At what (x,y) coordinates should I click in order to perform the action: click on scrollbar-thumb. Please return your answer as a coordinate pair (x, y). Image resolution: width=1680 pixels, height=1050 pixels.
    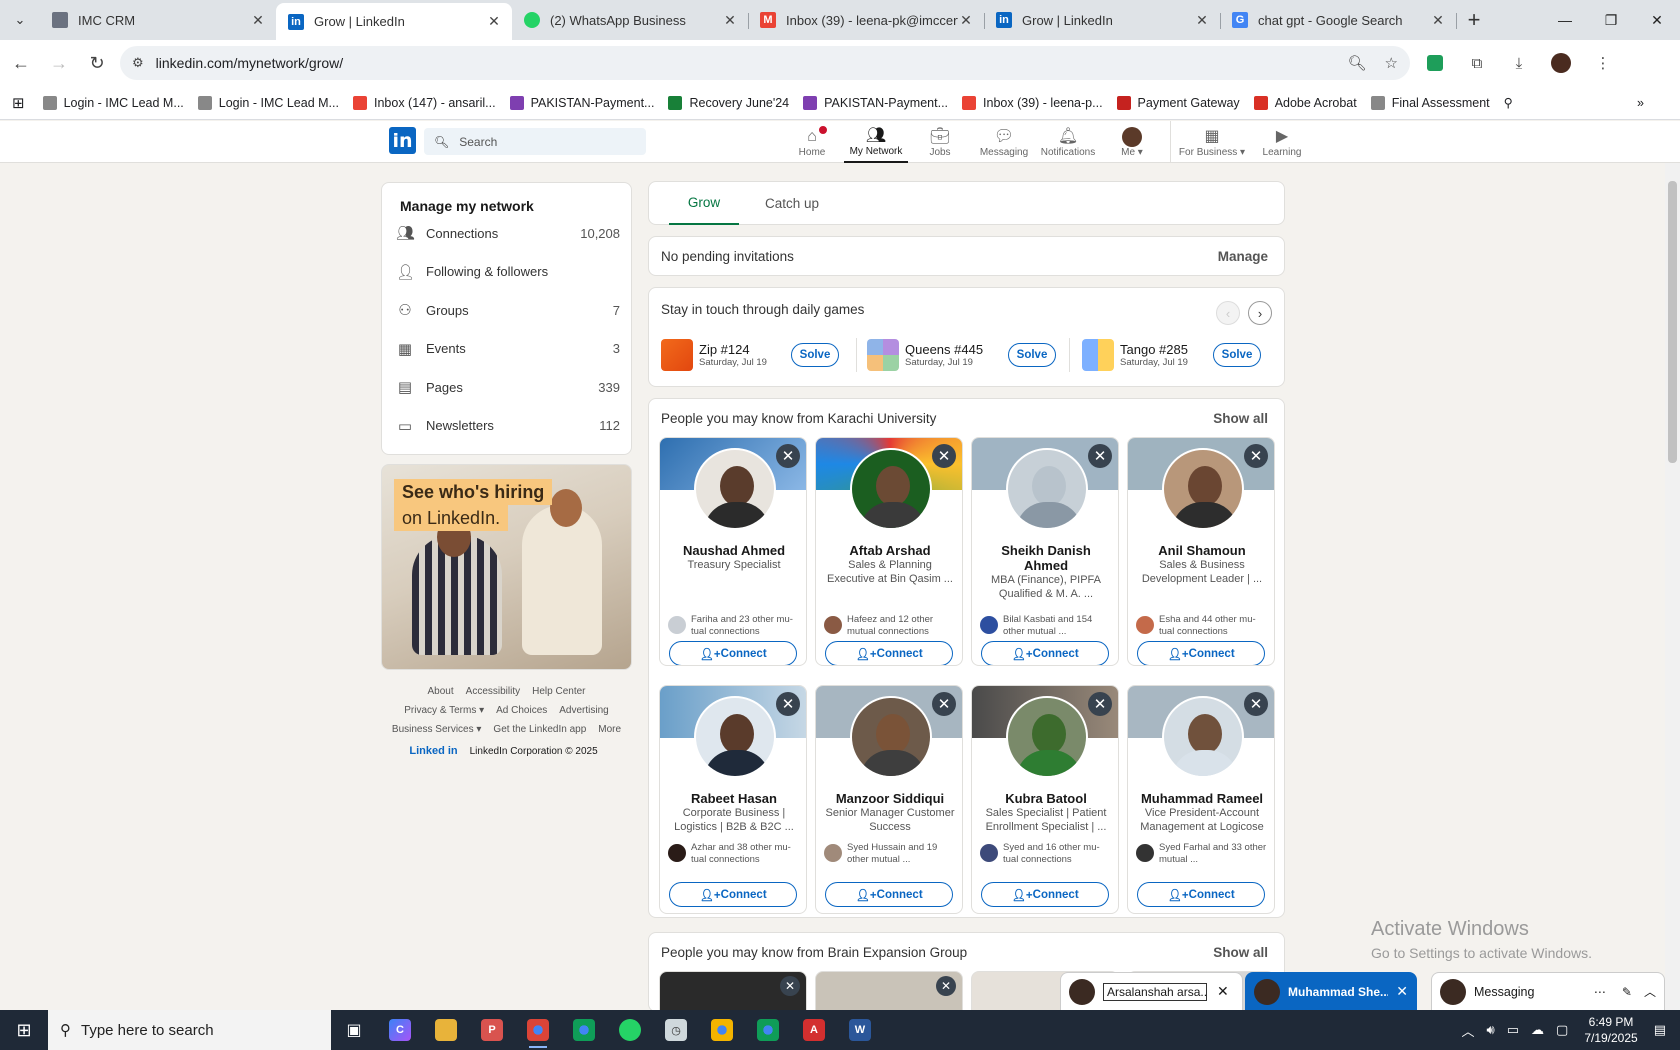
    Looking at the image, I should click on (1672, 322).